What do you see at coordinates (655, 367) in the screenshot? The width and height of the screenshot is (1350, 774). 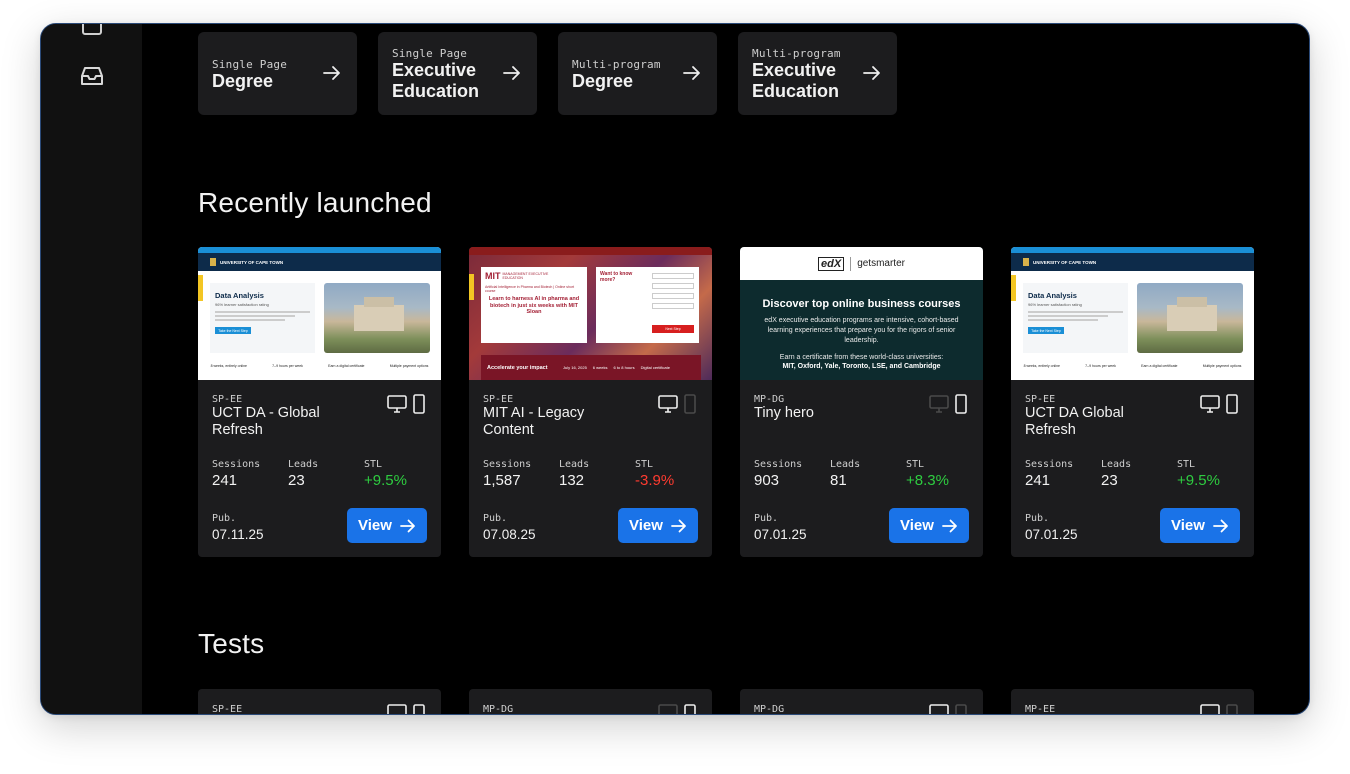 I see `thumb-cert: Digital certificate` at bounding box center [655, 367].